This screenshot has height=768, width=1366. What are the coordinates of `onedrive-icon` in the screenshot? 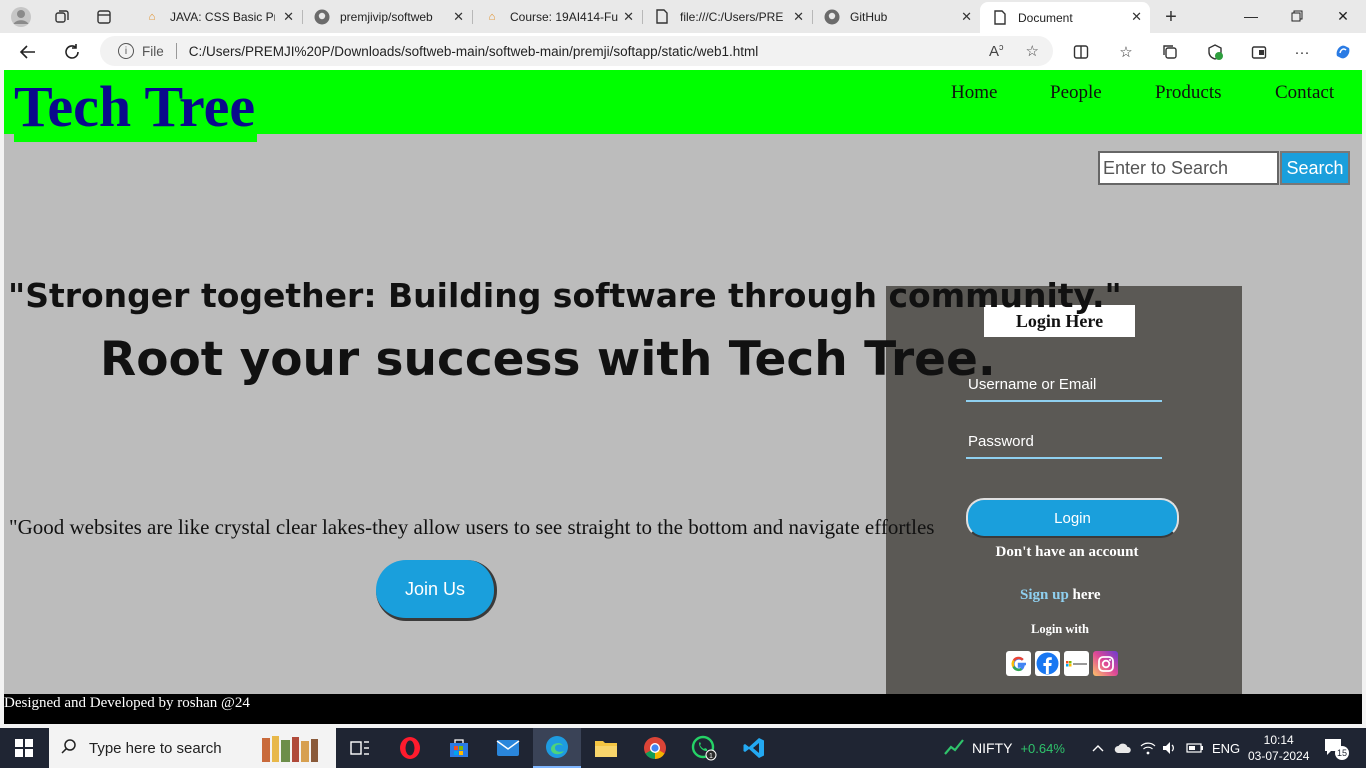 It's located at (1123, 748).